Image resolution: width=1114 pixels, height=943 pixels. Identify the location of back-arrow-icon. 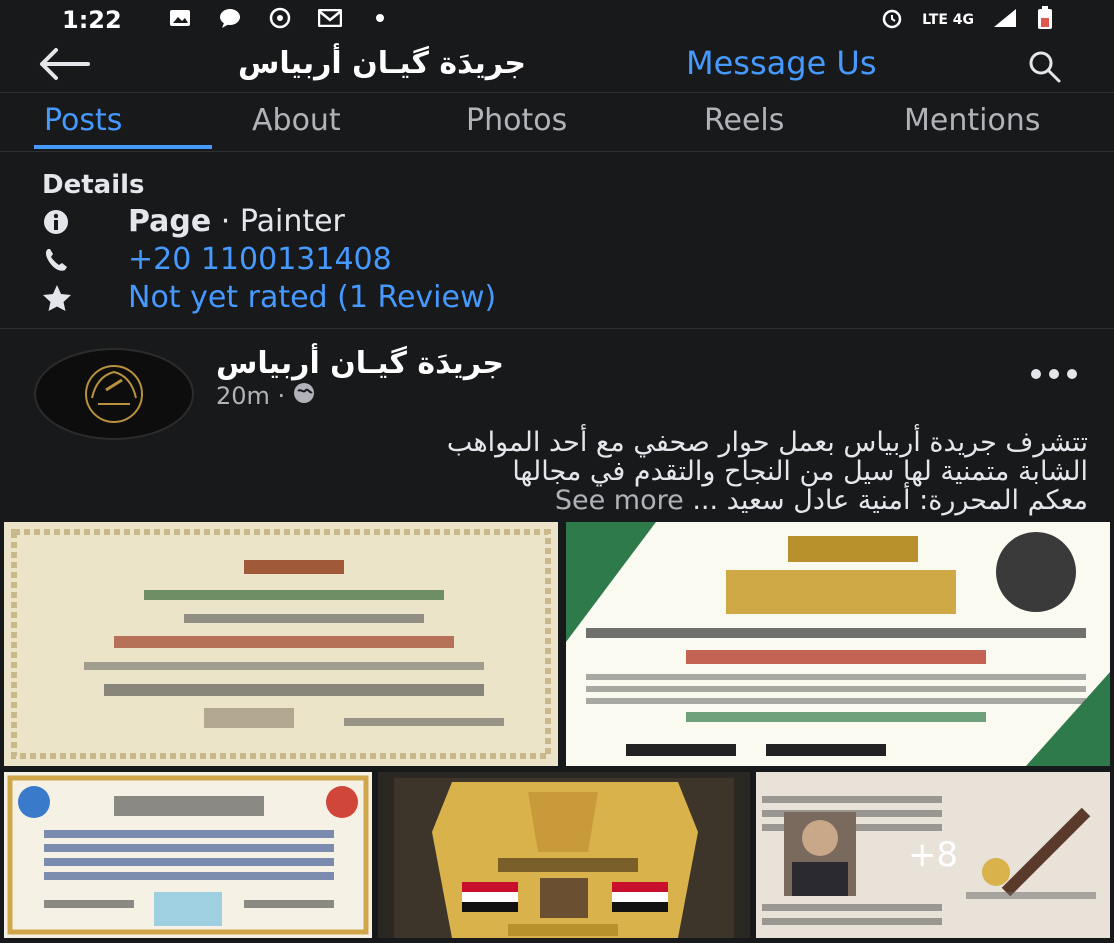
(65, 64).